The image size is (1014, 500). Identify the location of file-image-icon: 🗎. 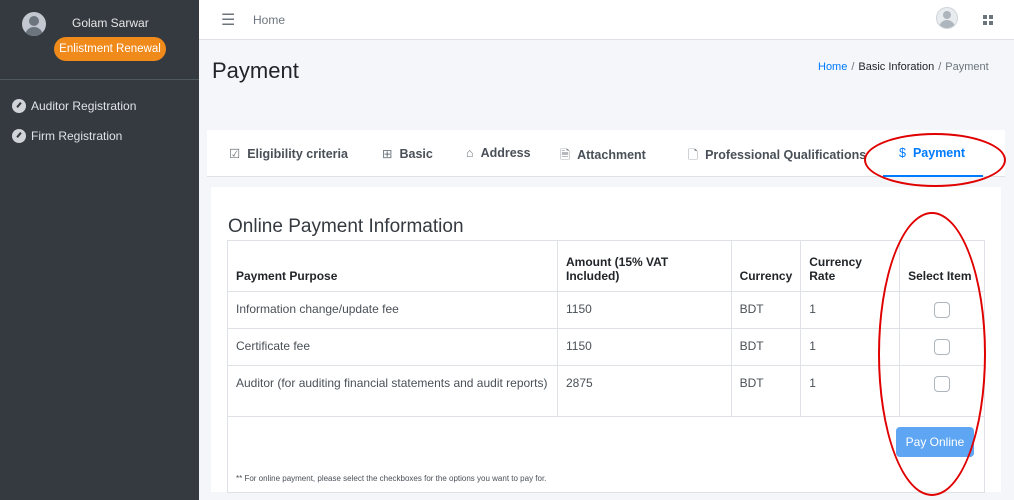
(565, 155).